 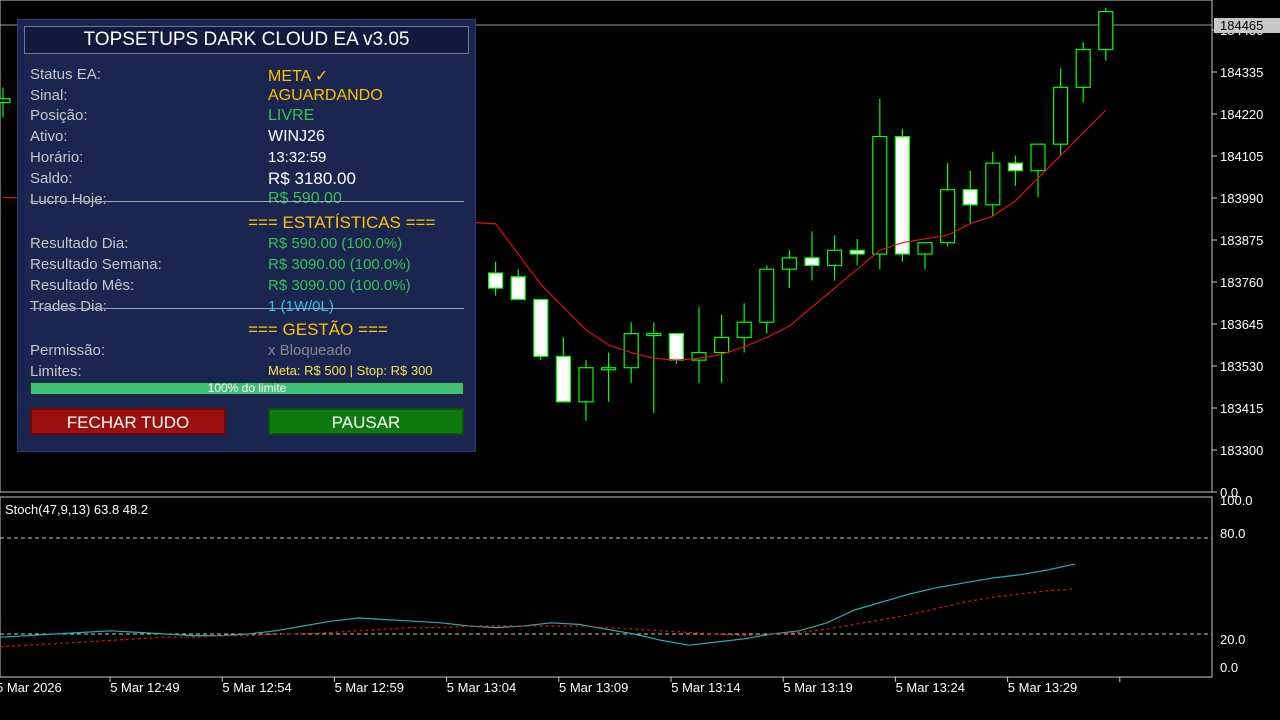 What do you see at coordinates (1236, 500) in the screenshot?
I see `stoch-tick-label: 100.0` at bounding box center [1236, 500].